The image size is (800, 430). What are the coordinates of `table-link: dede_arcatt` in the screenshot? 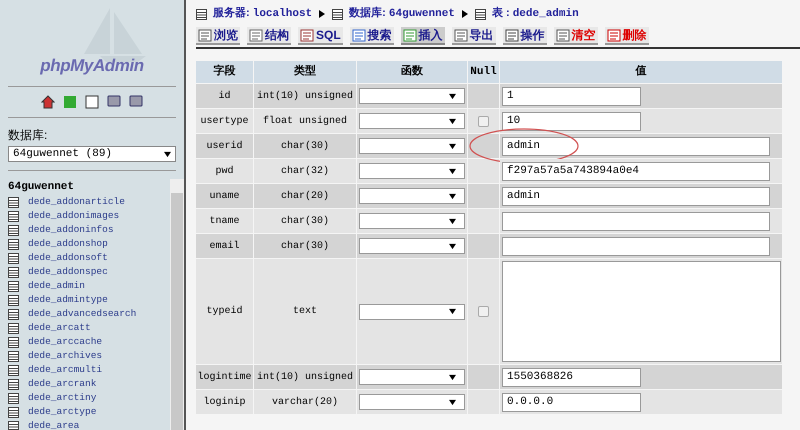 It's located at (59, 328).